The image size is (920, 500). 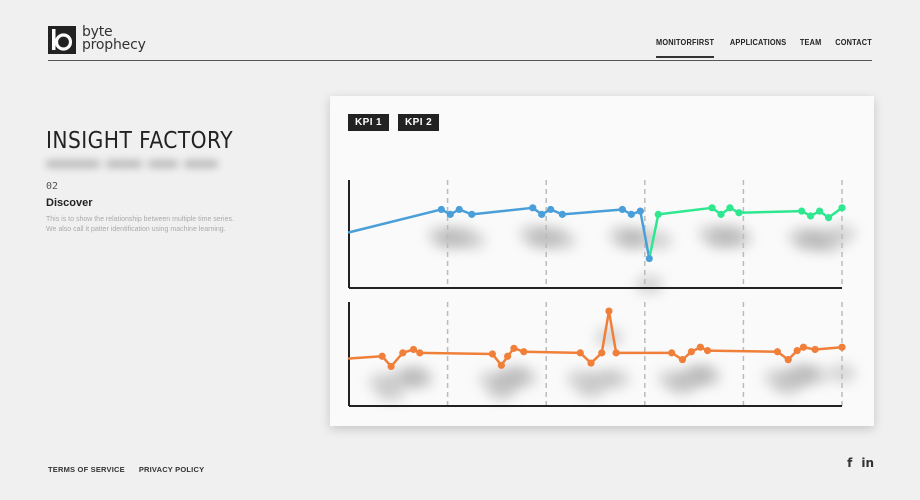 What do you see at coordinates (685, 48) in the screenshot?
I see `nav-item-monitorfirst: MONITORFIRST` at bounding box center [685, 48].